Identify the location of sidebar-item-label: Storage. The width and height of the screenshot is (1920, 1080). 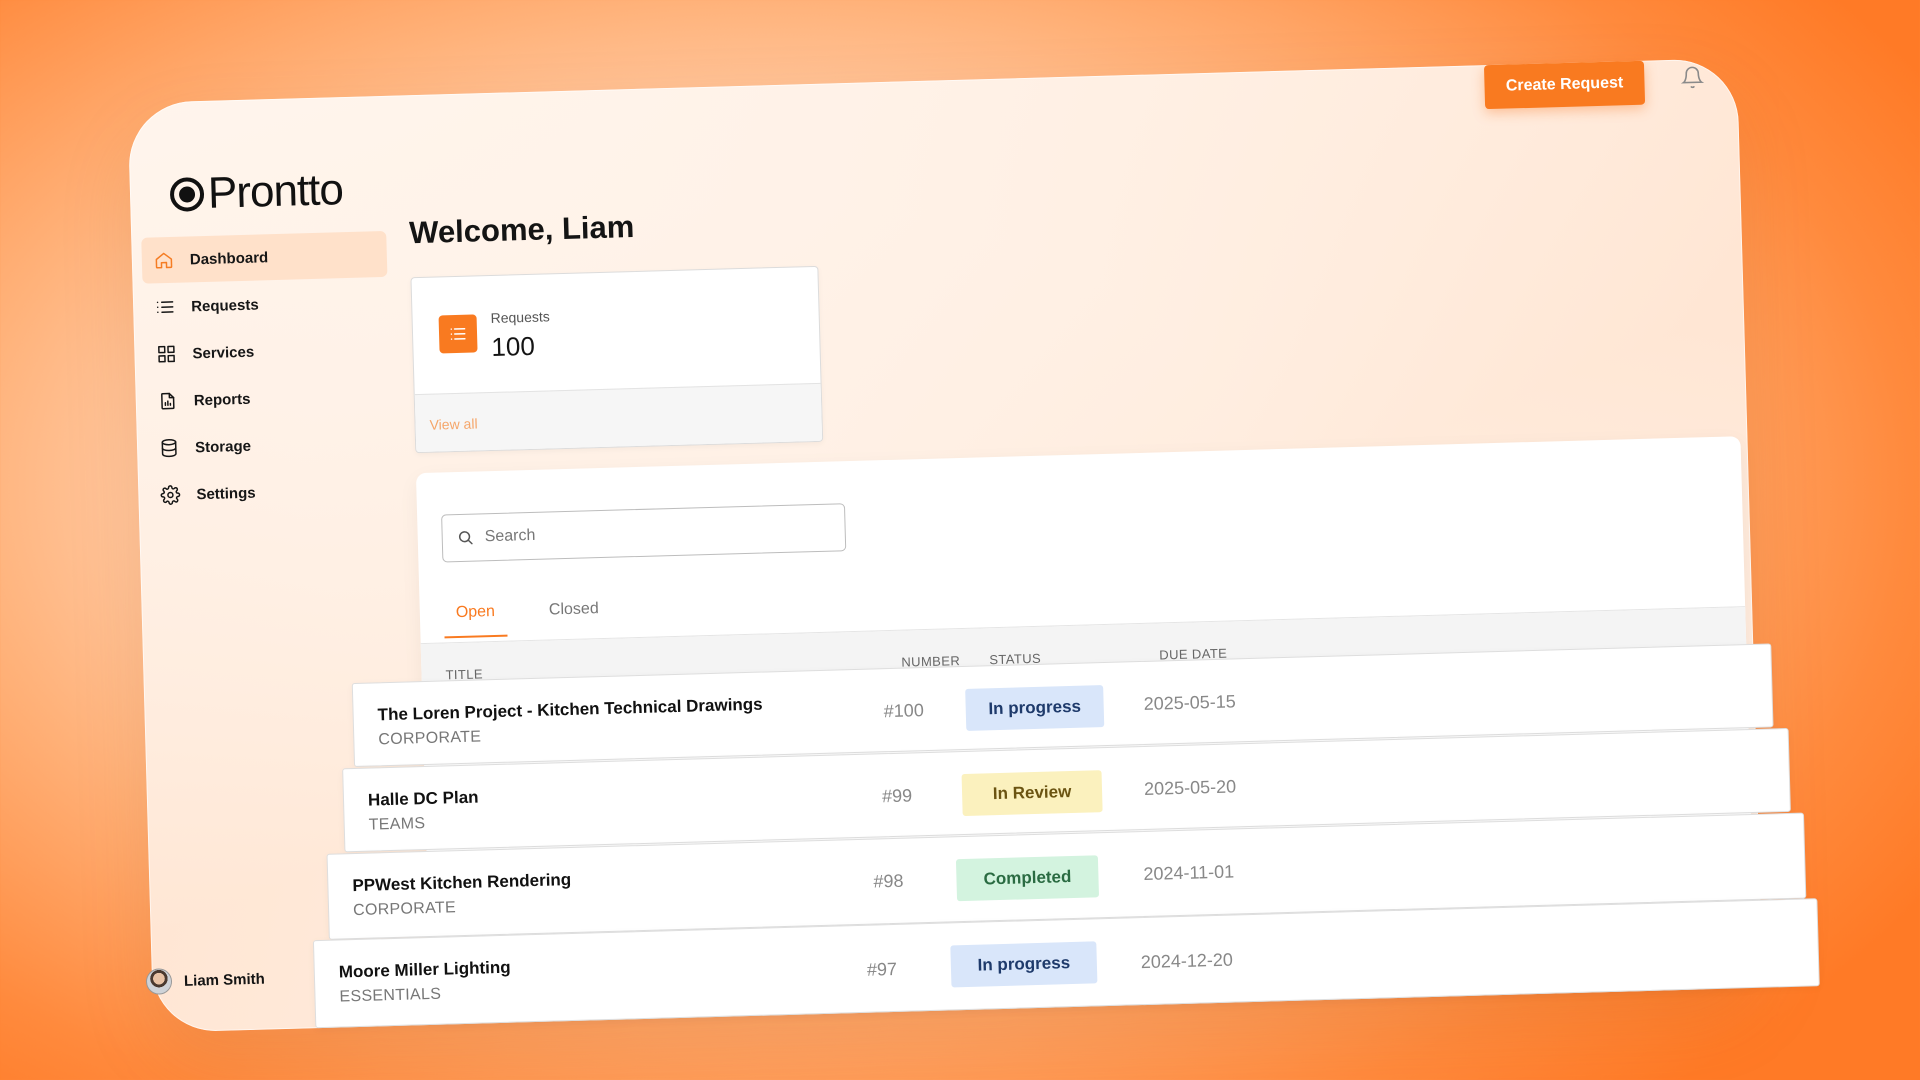
(223, 446).